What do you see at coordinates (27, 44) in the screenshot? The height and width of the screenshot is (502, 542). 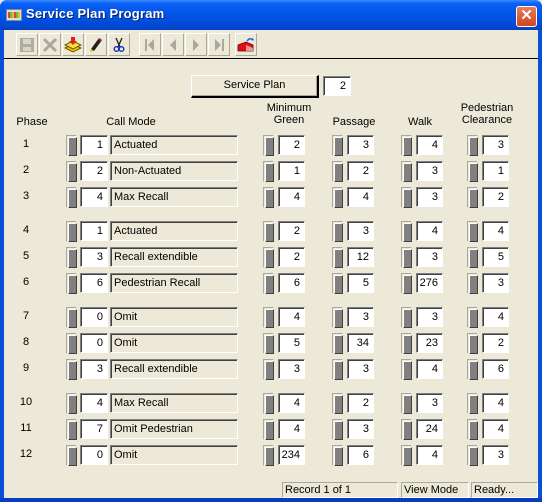 I see `save-button` at bounding box center [27, 44].